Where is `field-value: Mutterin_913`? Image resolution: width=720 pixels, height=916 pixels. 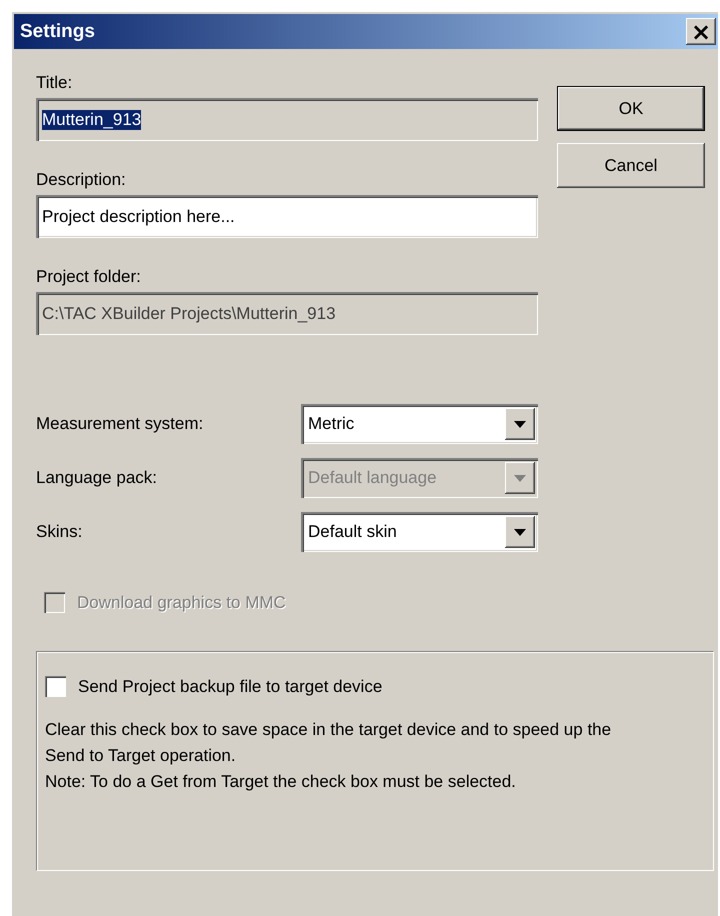
field-value: Mutterin_913 is located at coordinates (92, 120).